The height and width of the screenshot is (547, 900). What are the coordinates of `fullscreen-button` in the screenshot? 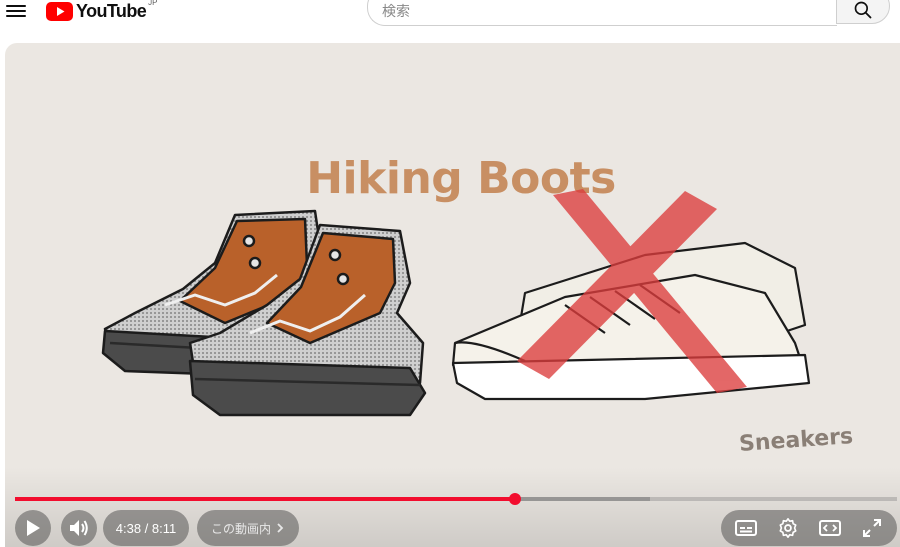 It's located at (872, 528).